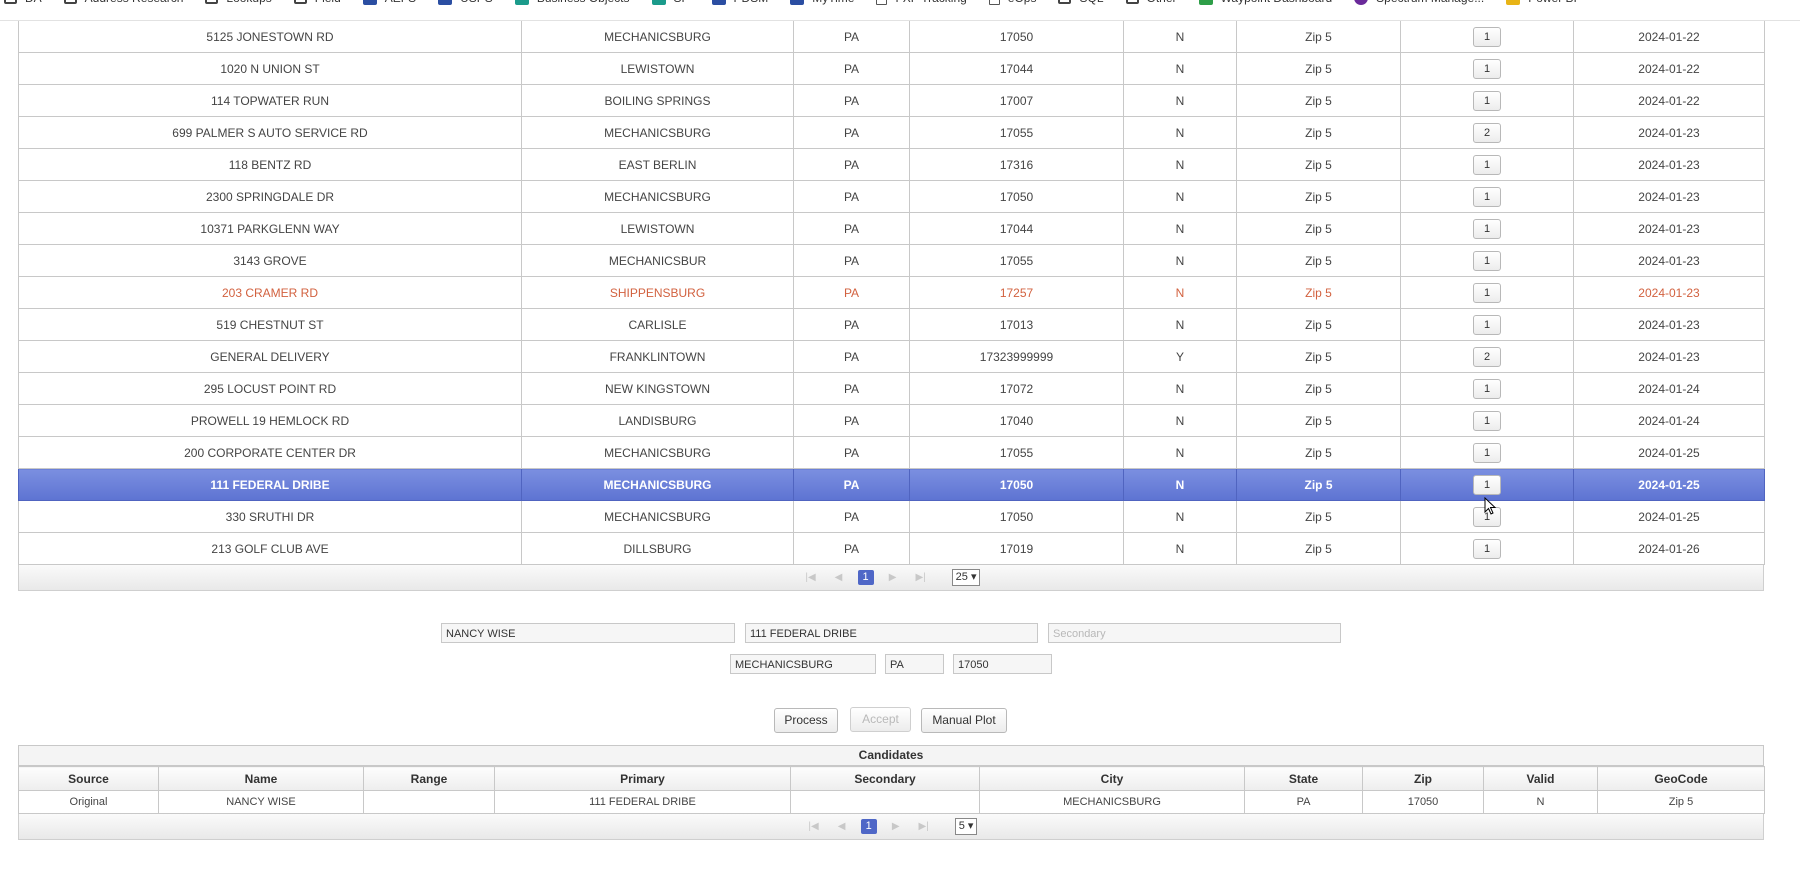  I want to click on bookmark-item: SP, so click(670, 2).